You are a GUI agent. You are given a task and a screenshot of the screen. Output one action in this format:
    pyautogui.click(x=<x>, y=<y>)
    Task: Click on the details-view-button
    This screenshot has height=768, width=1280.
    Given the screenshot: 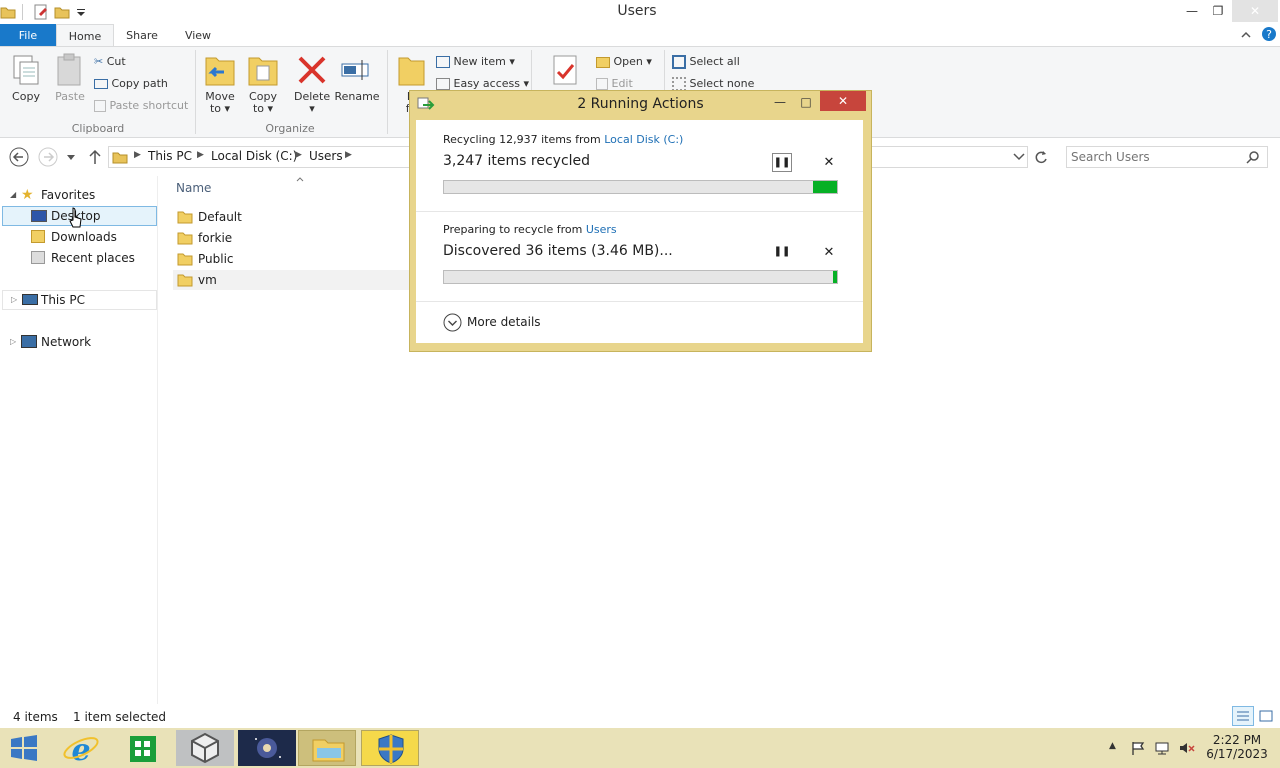 What is the action you would take?
    pyautogui.click(x=1243, y=716)
    